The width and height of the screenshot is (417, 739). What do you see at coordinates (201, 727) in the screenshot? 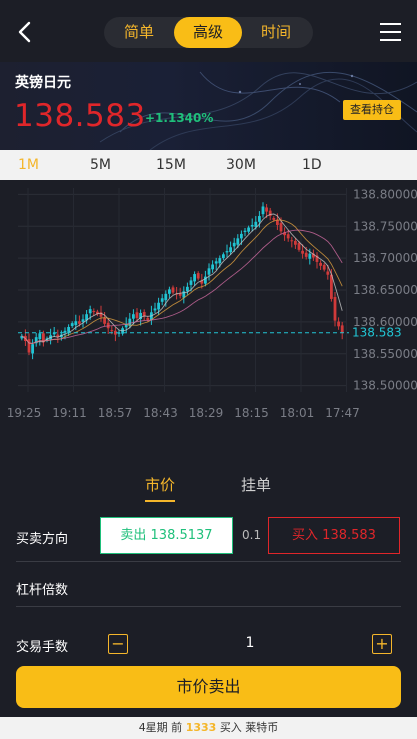
I see `ticker-count: 1333` at bounding box center [201, 727].